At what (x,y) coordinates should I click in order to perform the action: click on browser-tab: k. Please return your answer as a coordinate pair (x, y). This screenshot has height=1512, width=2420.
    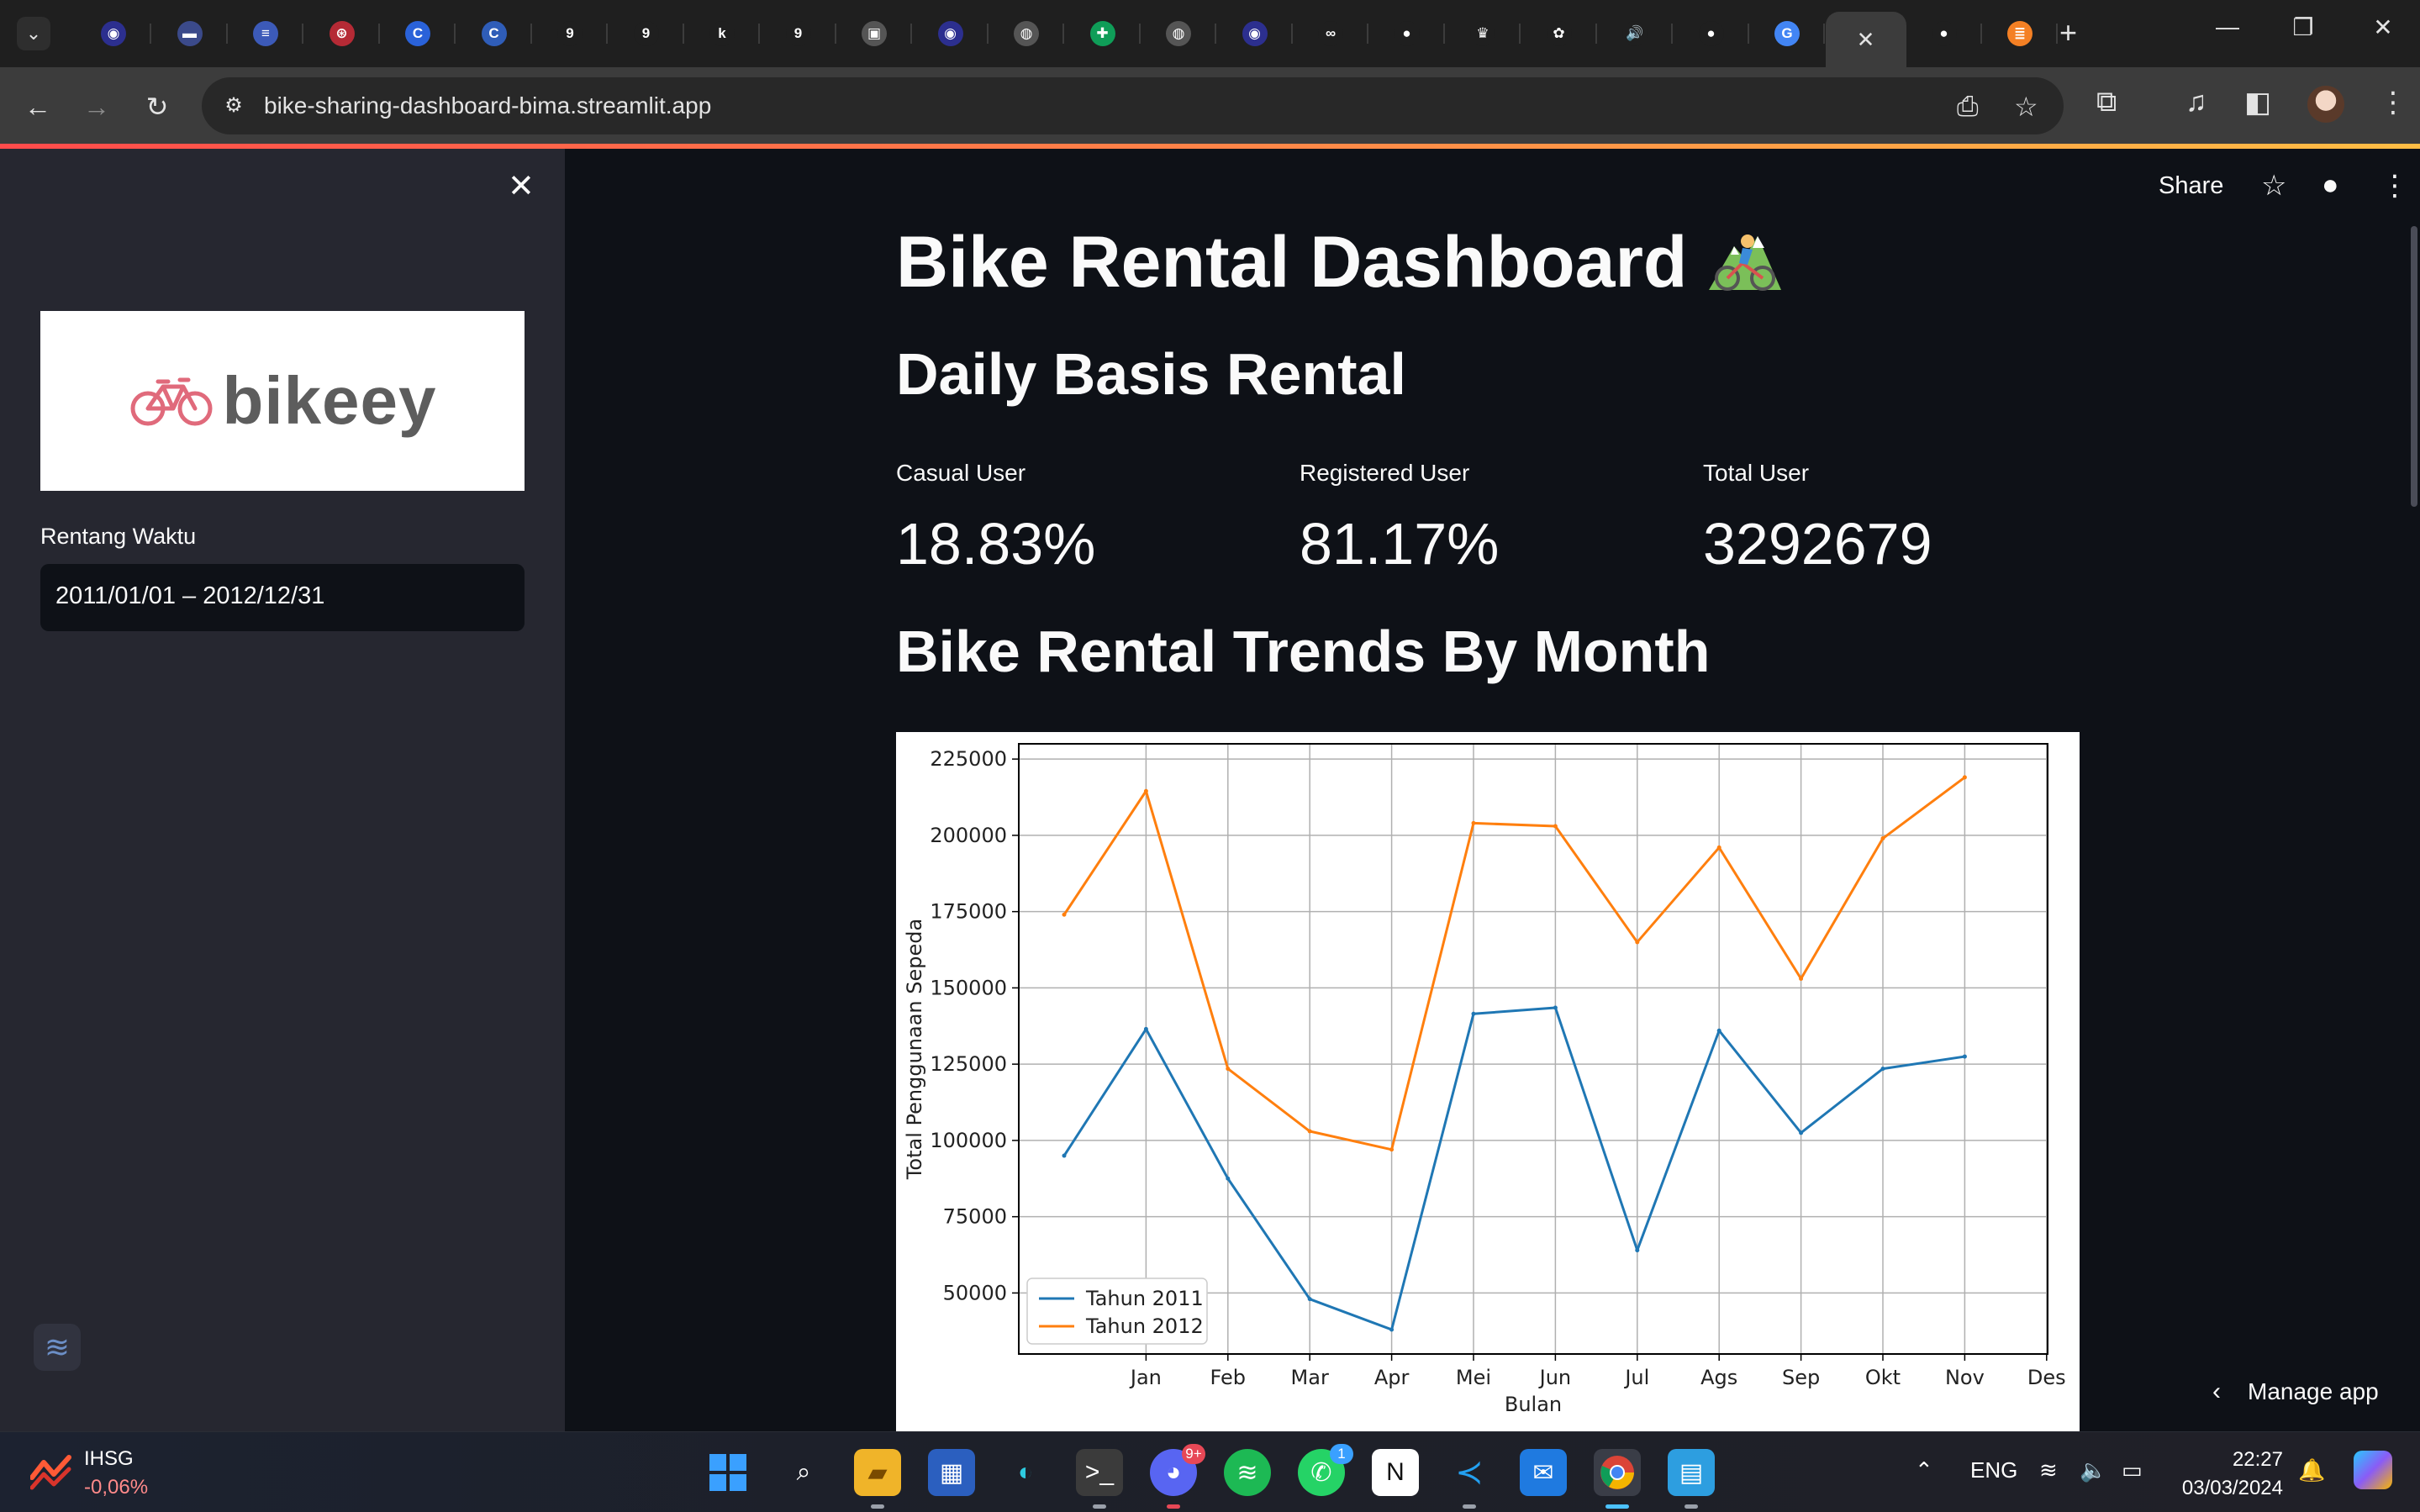
    Looking at the image, I should click on (722, 33).